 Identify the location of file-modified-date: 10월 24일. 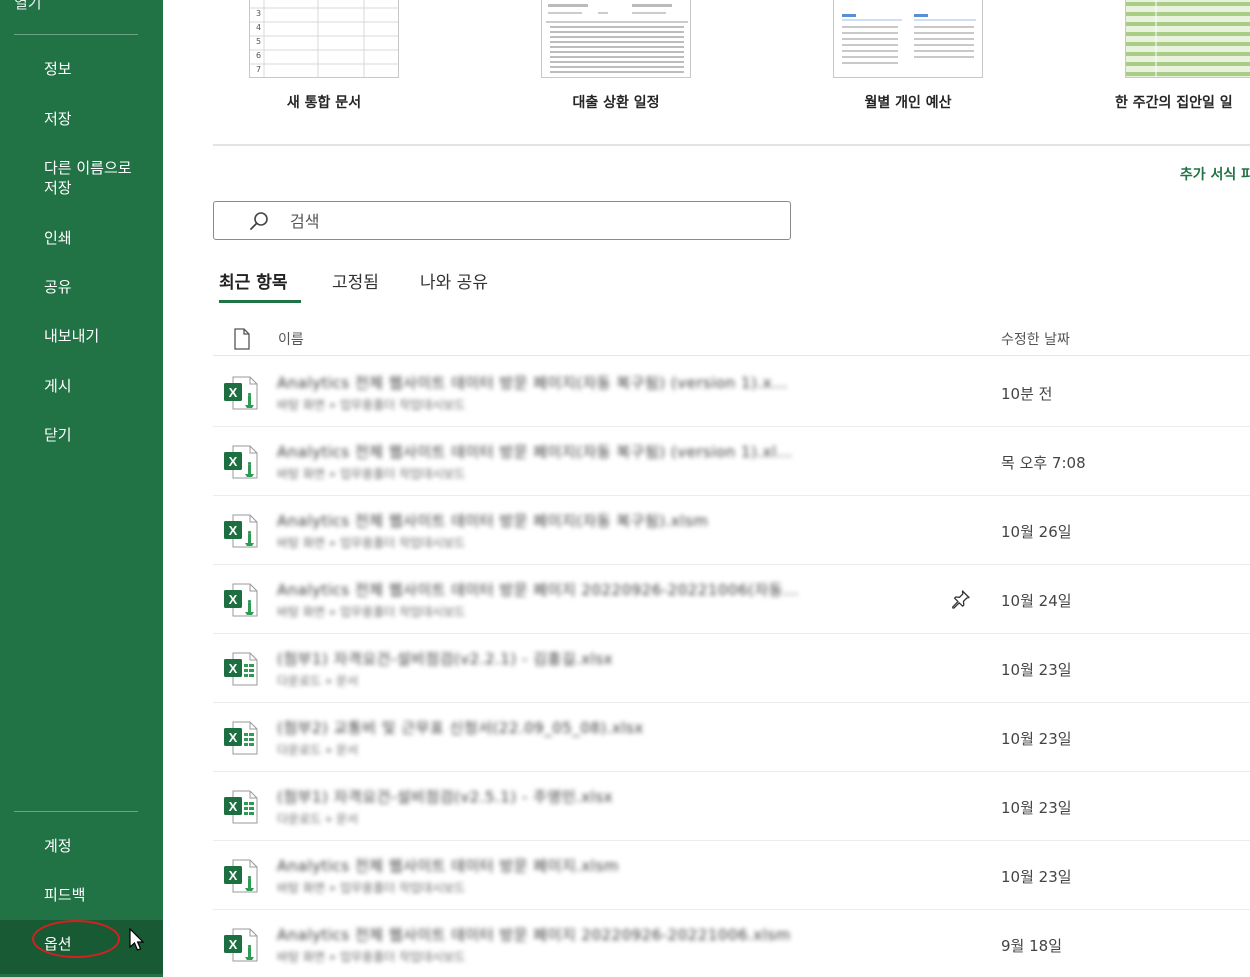
(1036, 601).